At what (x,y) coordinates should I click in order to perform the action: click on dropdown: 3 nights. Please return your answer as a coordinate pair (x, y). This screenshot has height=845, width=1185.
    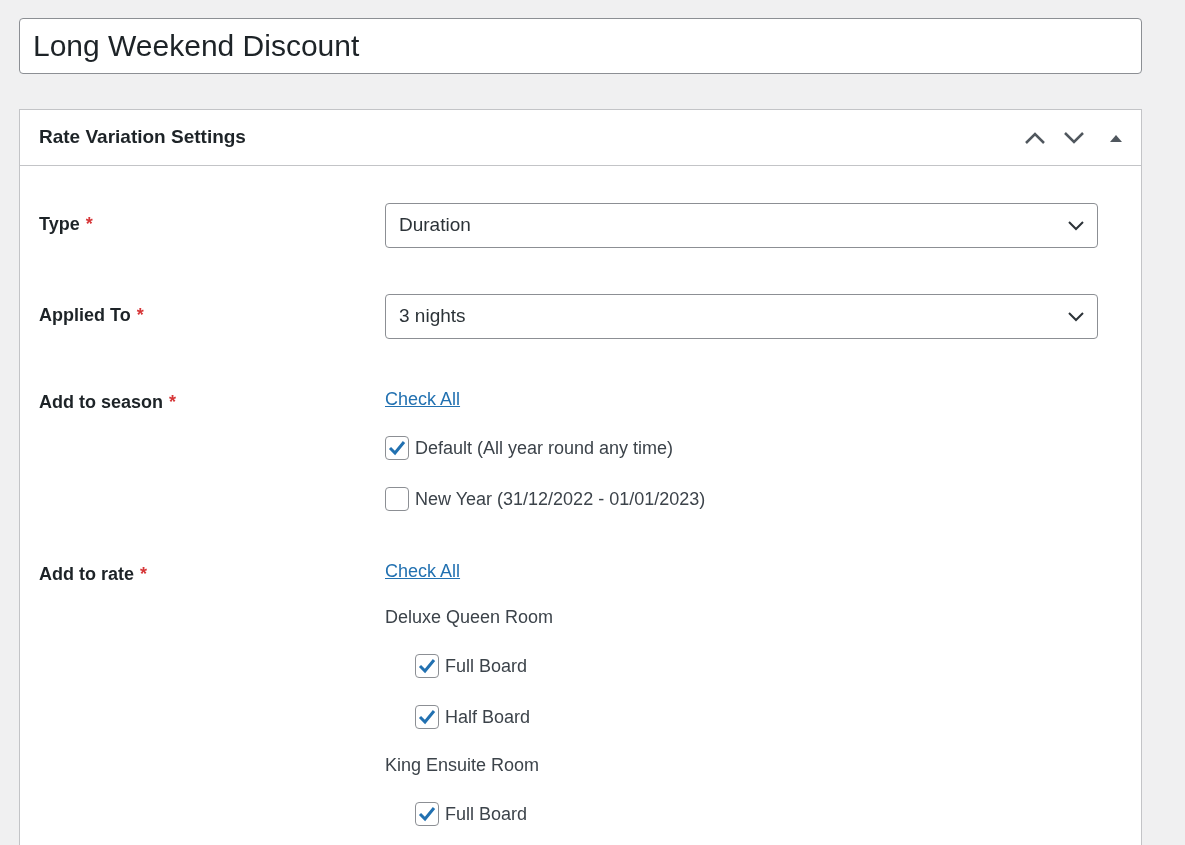
    Looking at the image, I should click on (741, 316).